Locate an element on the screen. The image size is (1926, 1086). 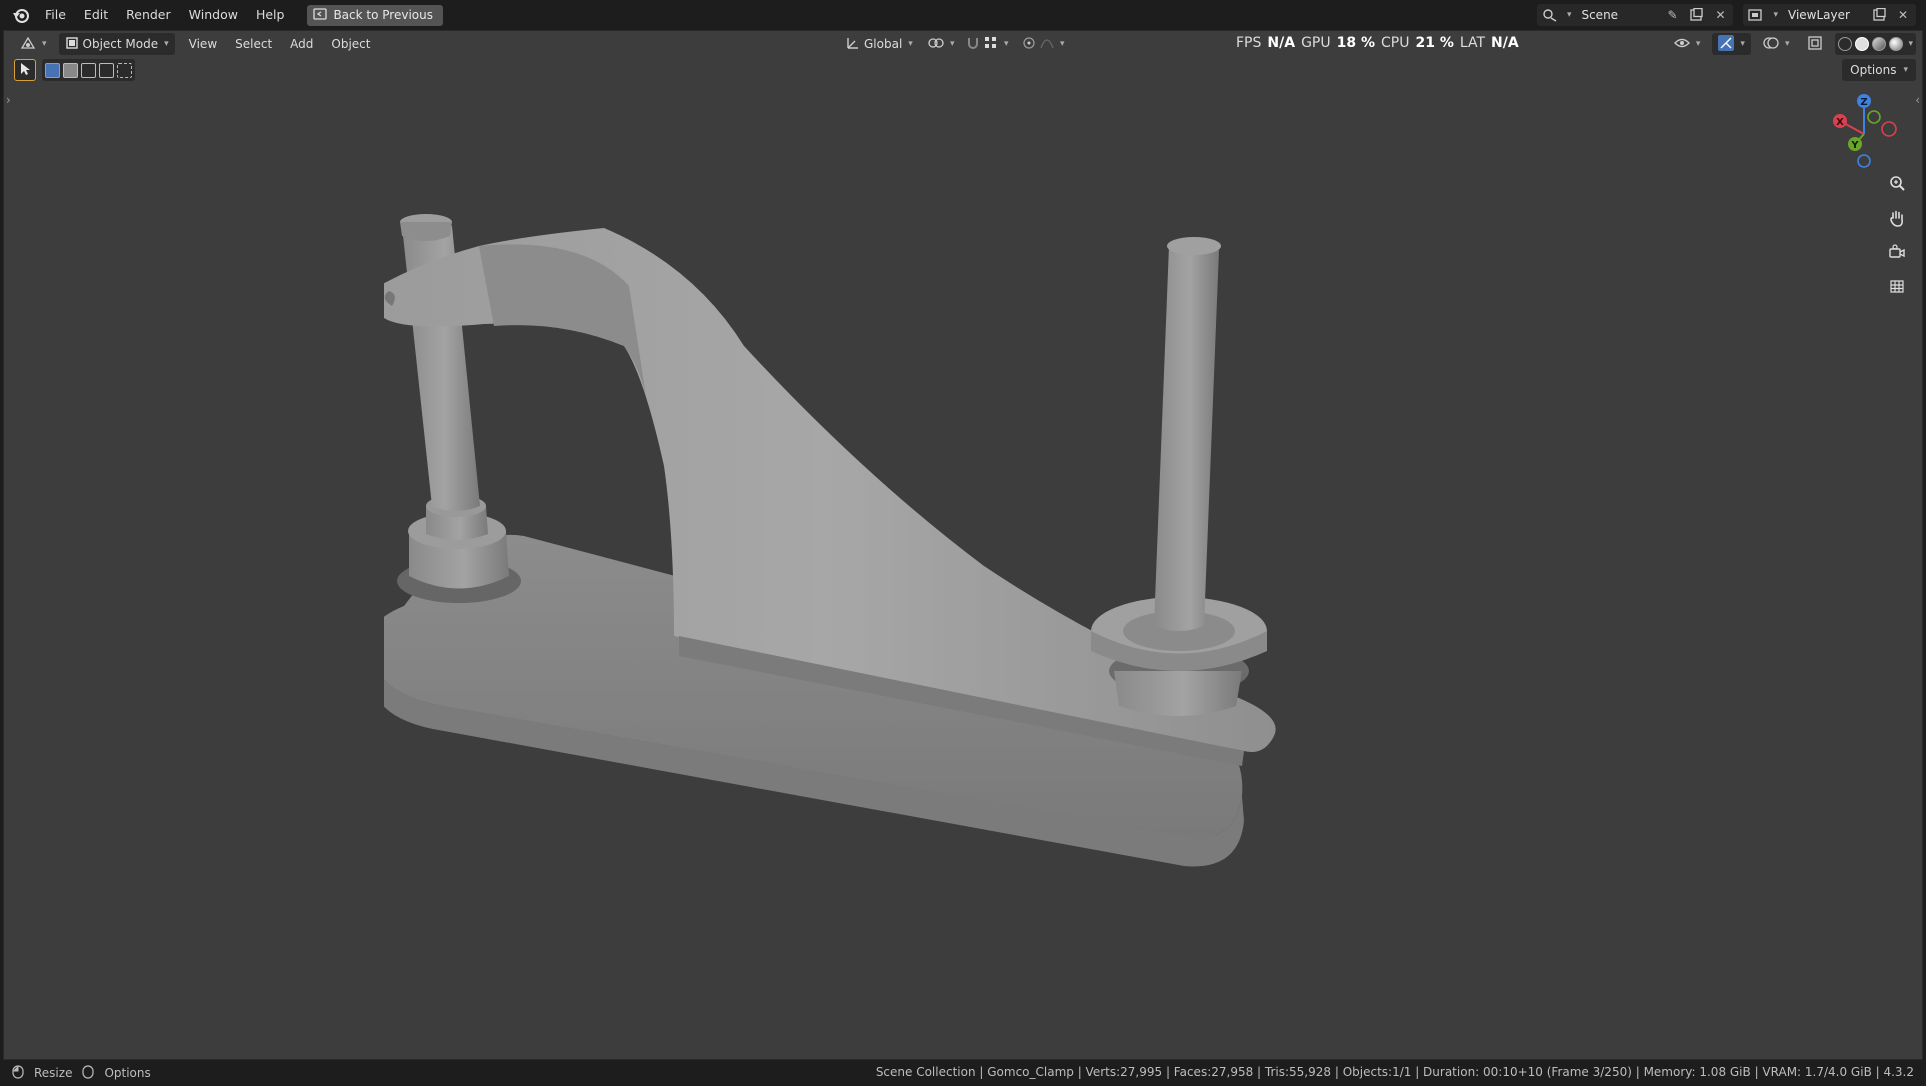
orientation-icon is located at coordinates (853, 44).